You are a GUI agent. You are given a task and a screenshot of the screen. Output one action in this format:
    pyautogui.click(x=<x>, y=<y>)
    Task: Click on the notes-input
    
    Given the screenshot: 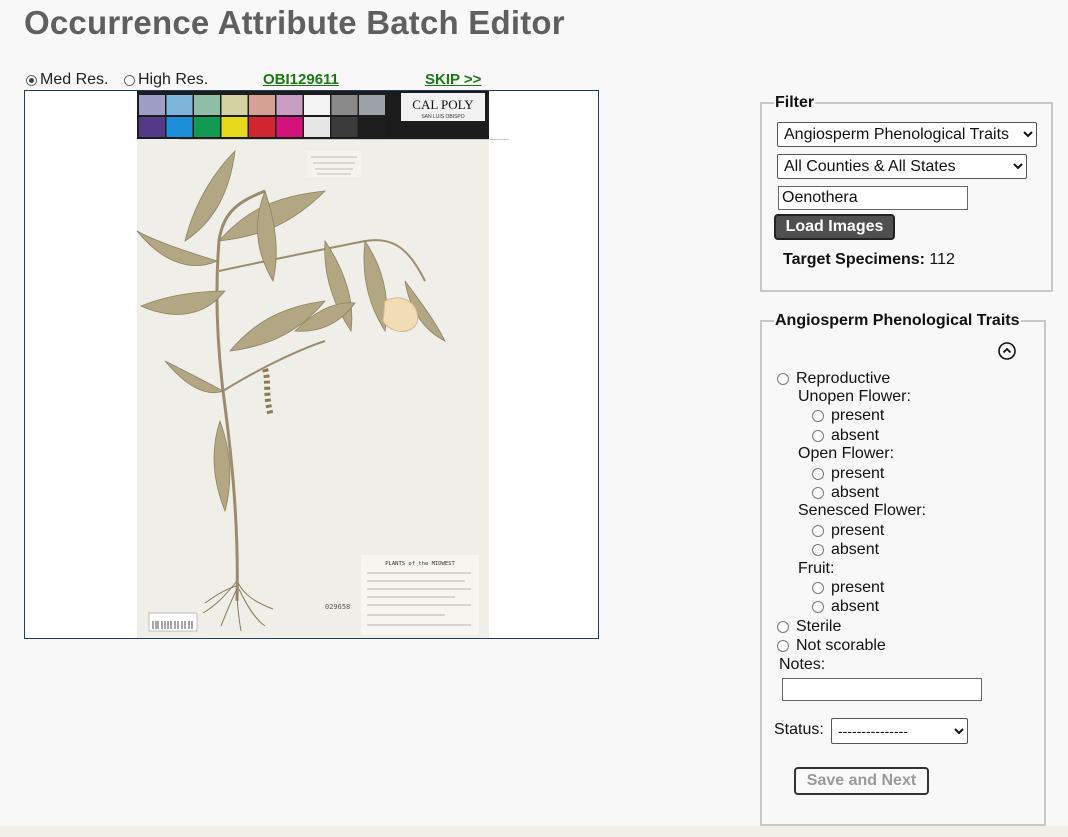 What is the action you would take?
    pyautogui.click(x=882, y=689)
    